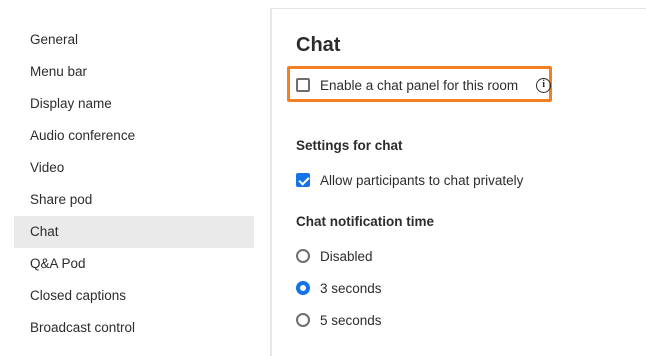 The width and height of the screenshot is (646, 356). What do you see at coordinates (346, 256) in the screenshot?
I see `radio-disabled-label: Disabled` at bounding box center [346, 256].